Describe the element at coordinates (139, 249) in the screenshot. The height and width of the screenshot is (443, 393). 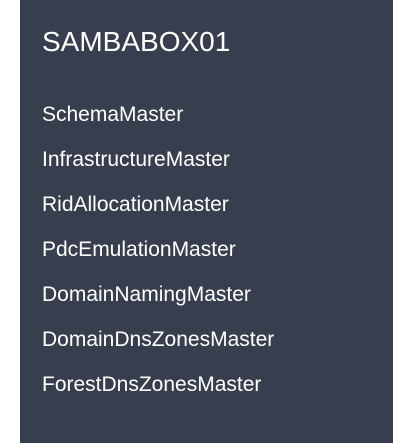
I see `role-item-pdc-emulation-master: PdcEmulationMaster` at that location.